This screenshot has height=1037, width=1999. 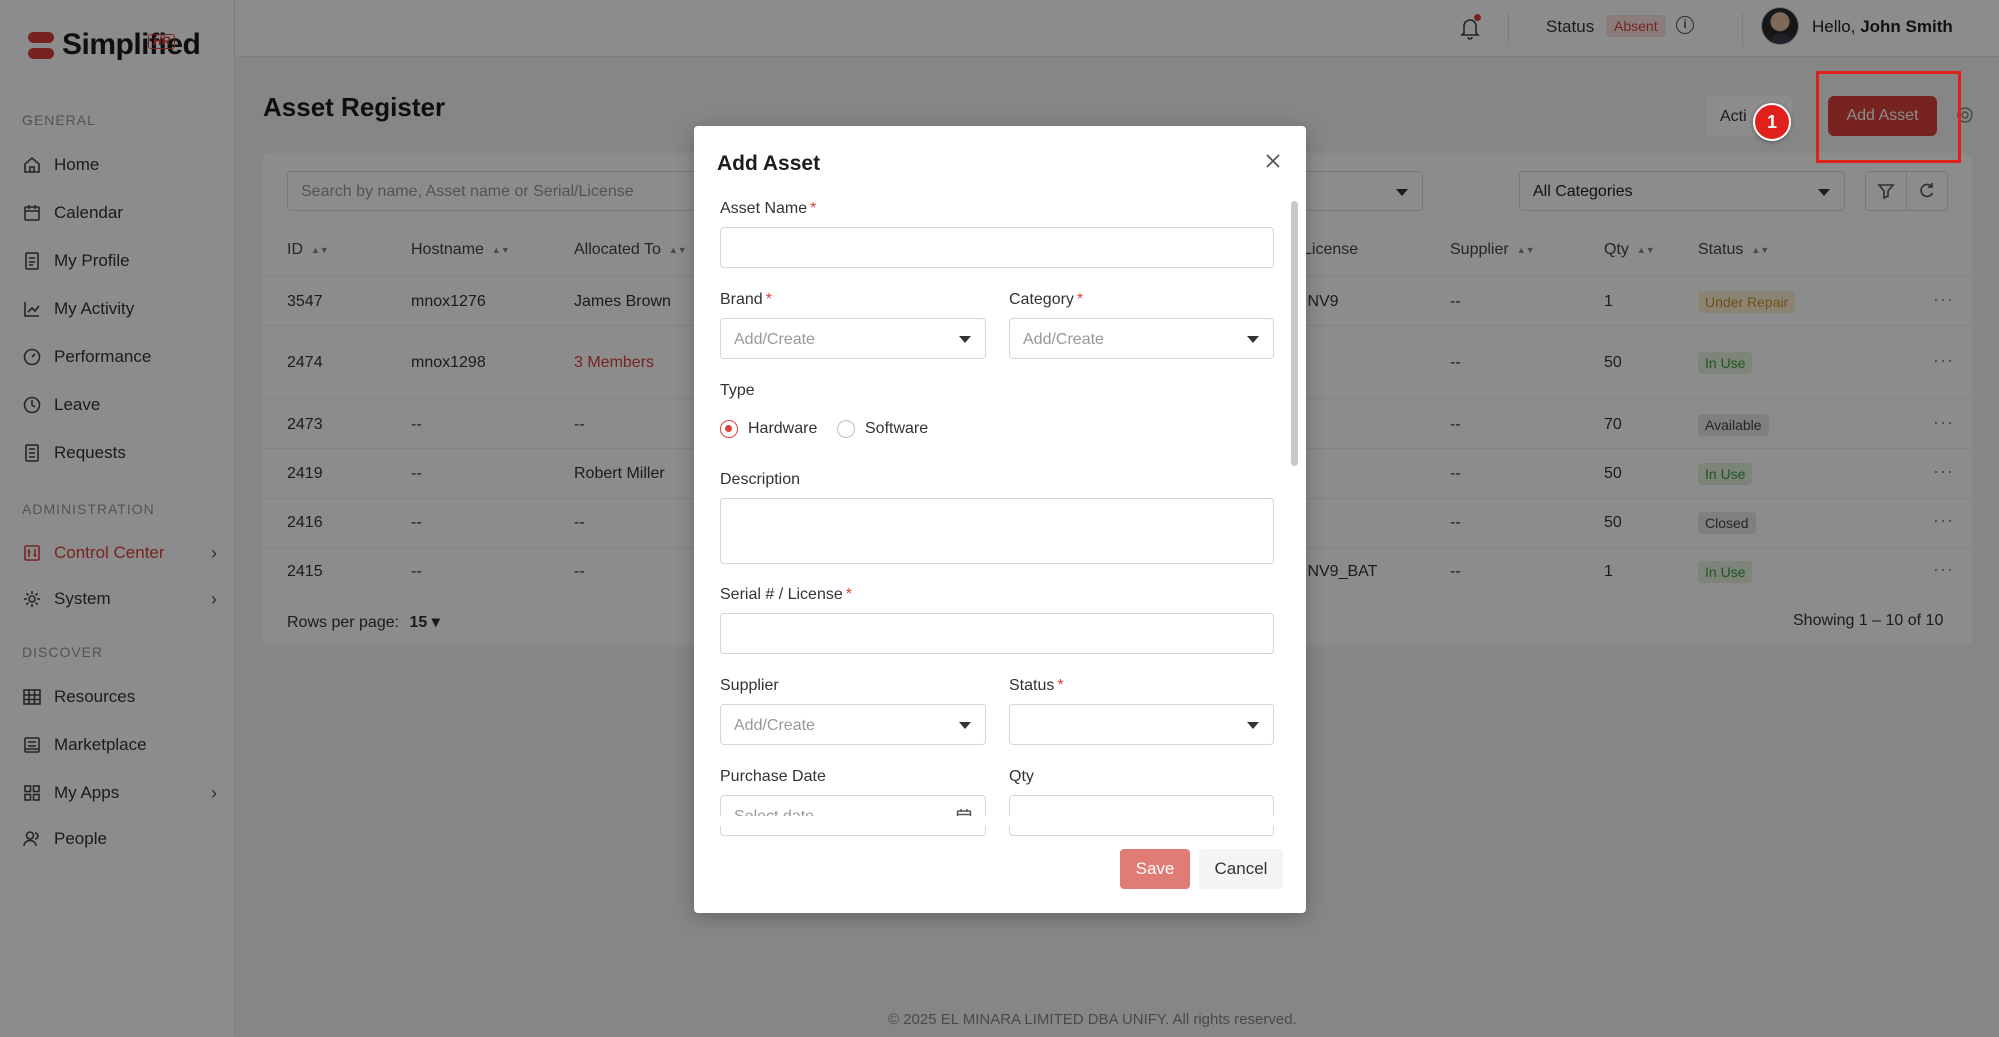 What do you see at coordinates (764, 208) in the screenshot?
I see `label-text: Asset Name` at bounding box center [764, 208].